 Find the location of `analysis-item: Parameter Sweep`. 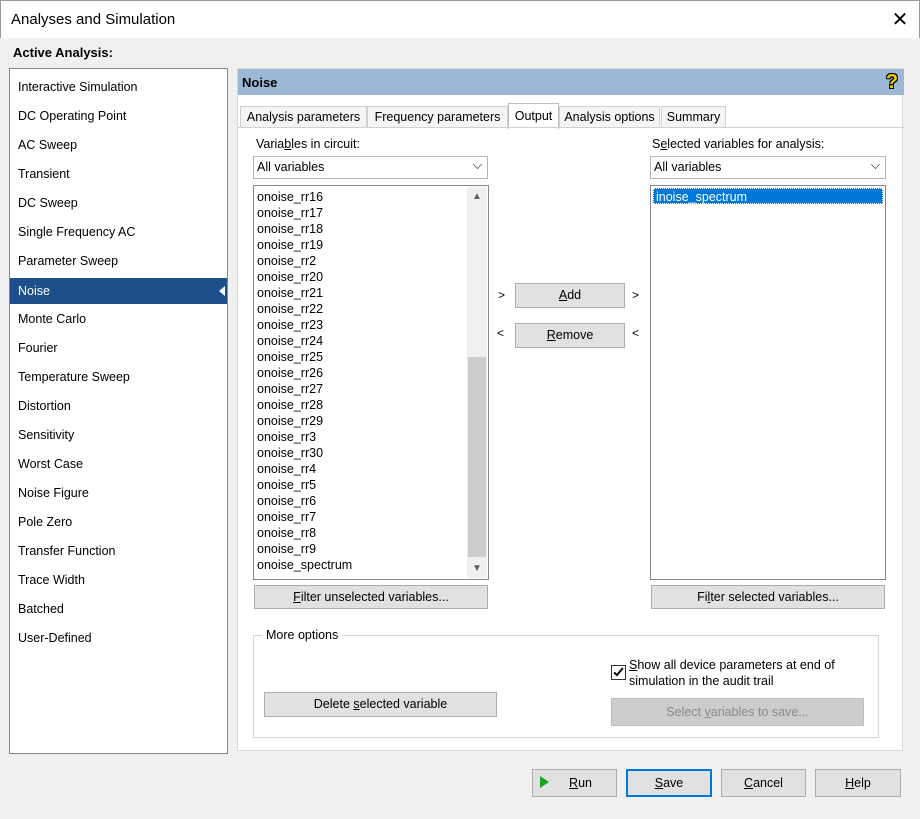

analysis-item: Parameter Sweep is located at coordinates (118, 261).